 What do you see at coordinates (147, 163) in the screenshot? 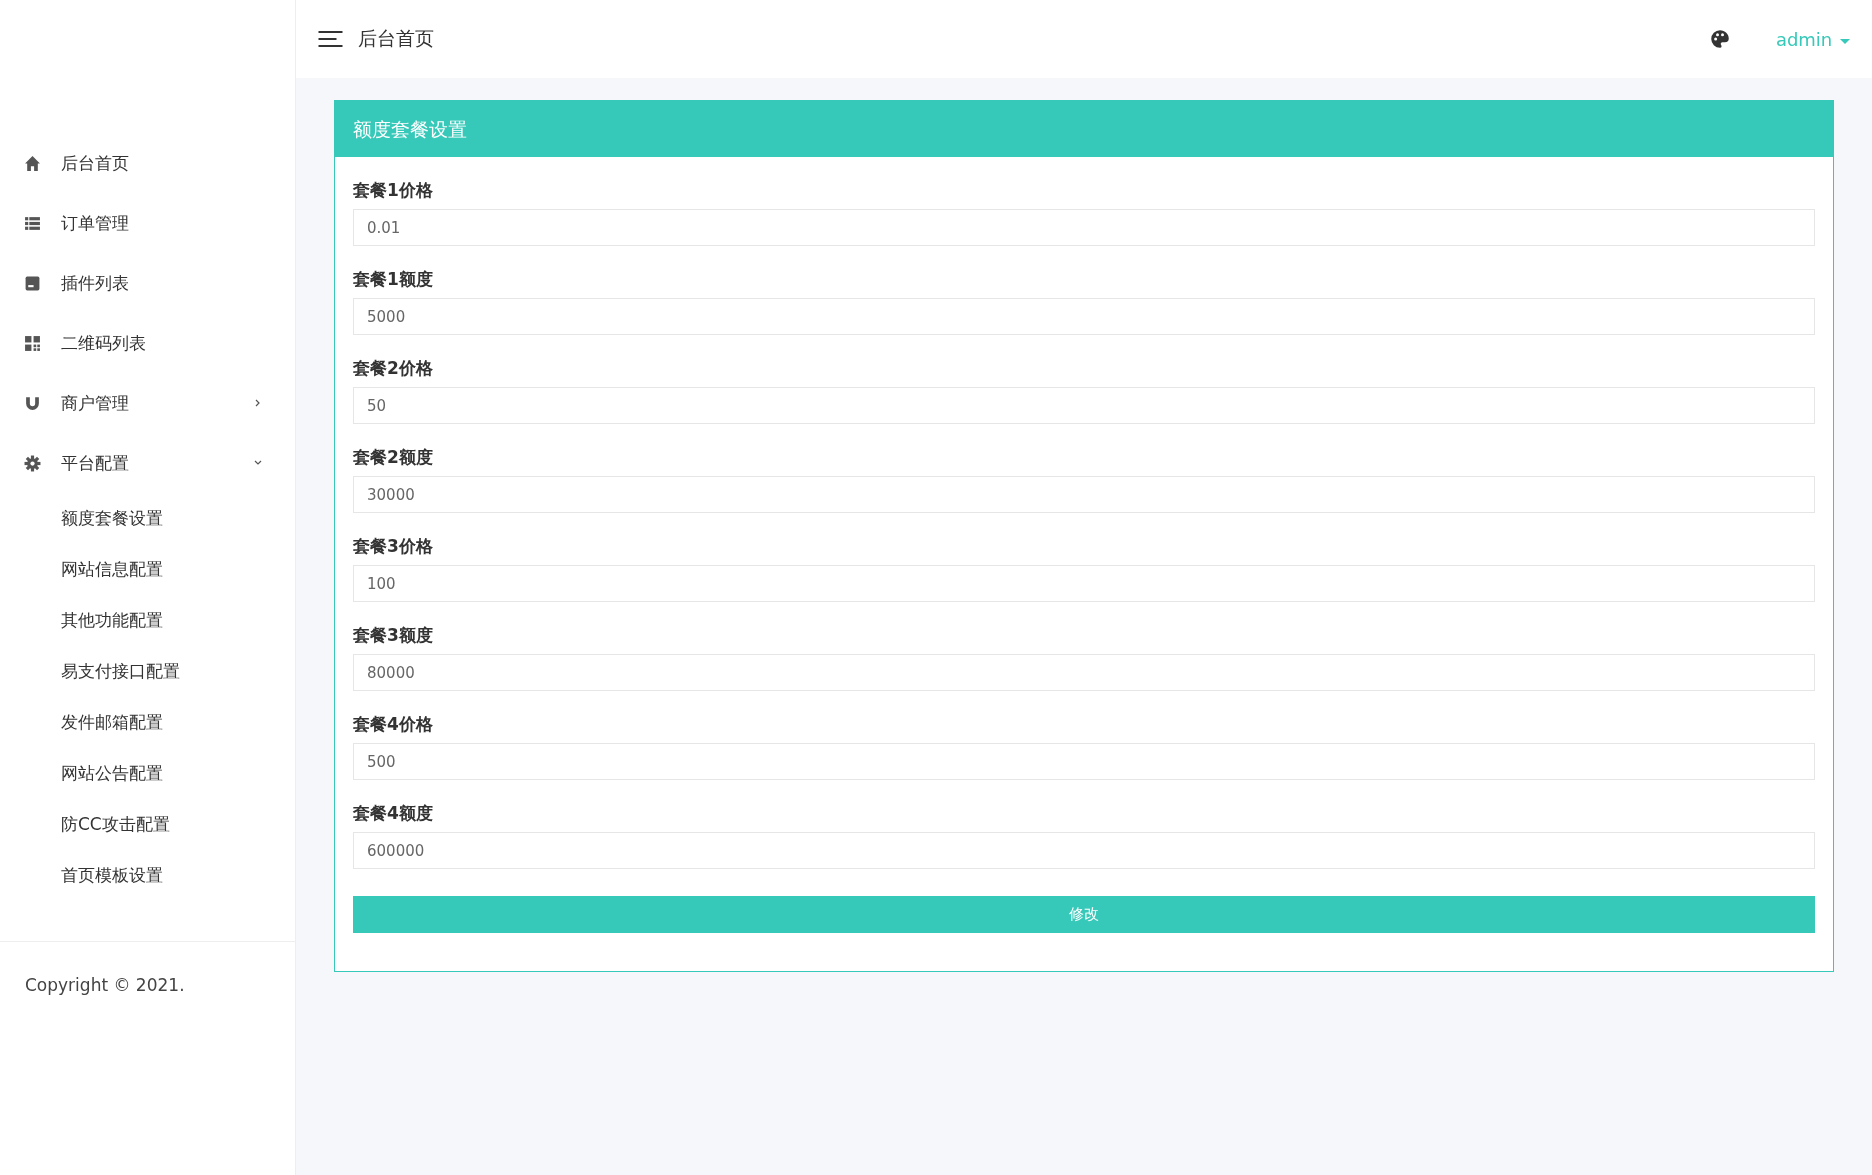
I see `sidebar-item: 后台首页` at bounding box center [147, 163].